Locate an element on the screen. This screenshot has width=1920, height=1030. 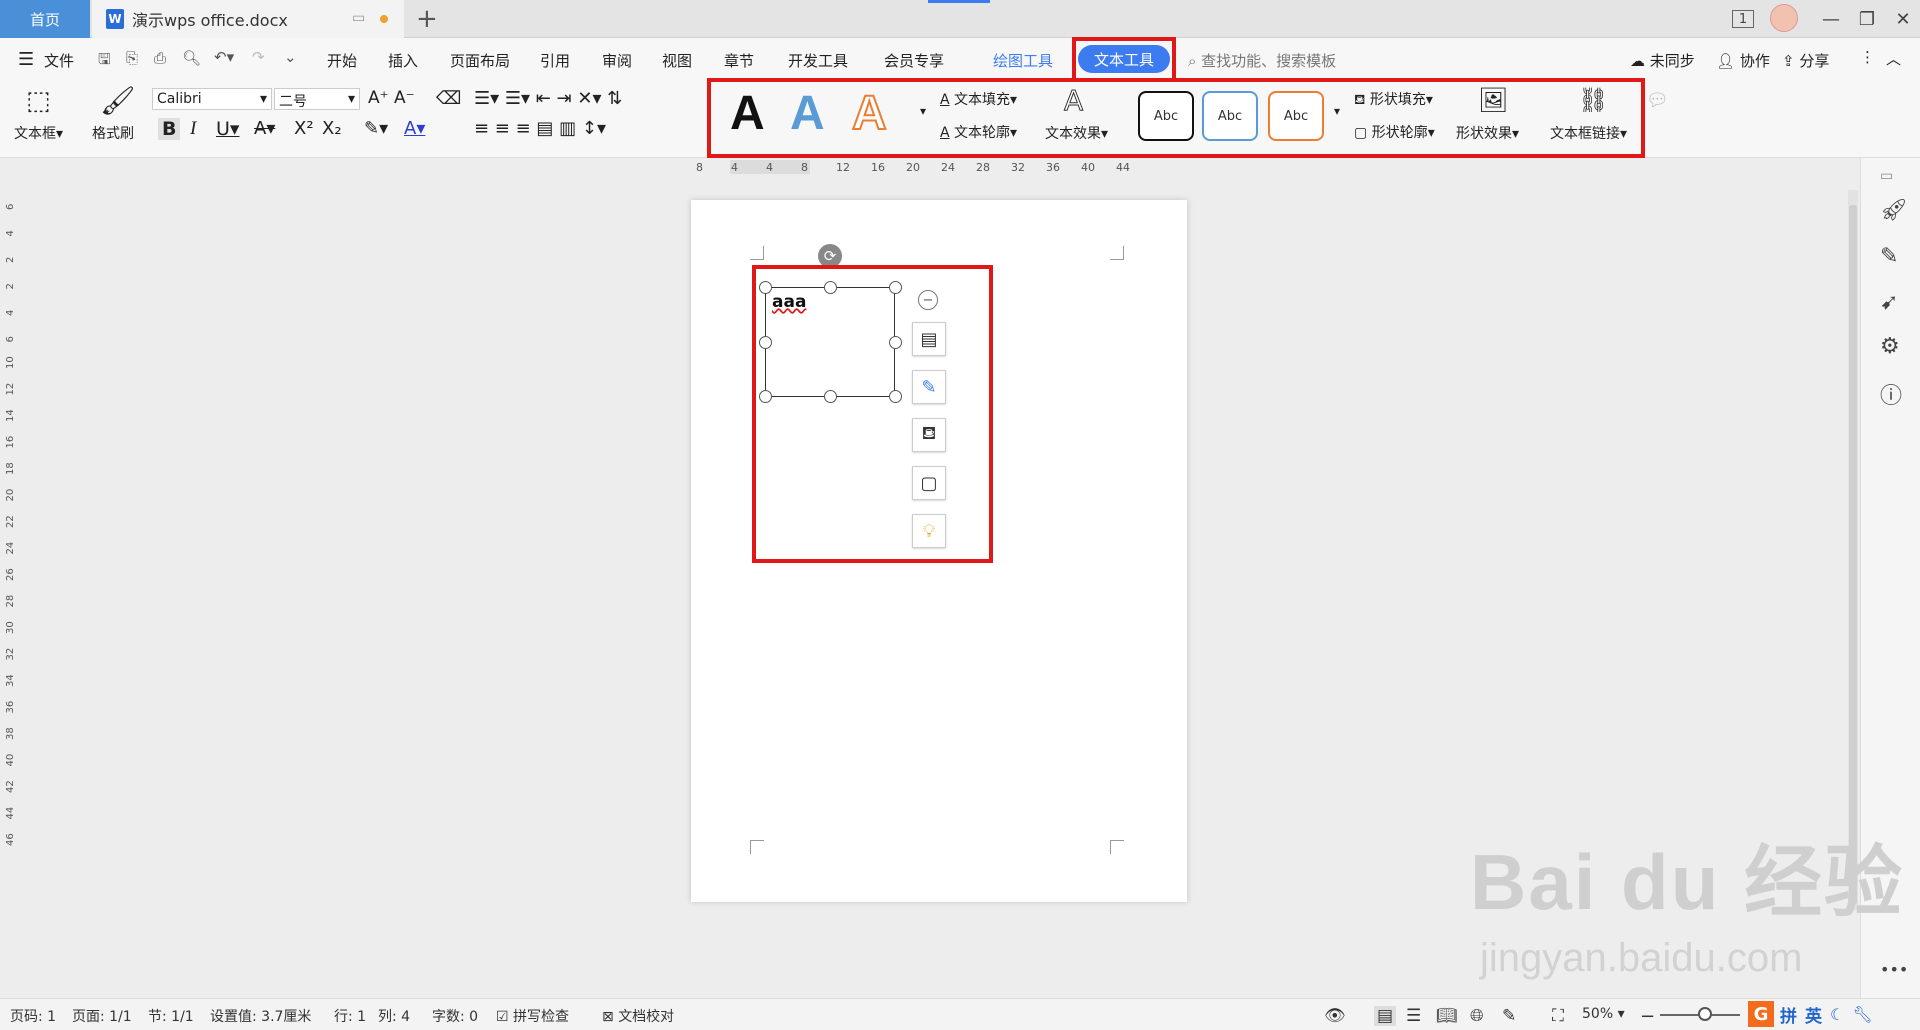
sync-button: ☁ 未同步 is located at coordinates (1662, 60).